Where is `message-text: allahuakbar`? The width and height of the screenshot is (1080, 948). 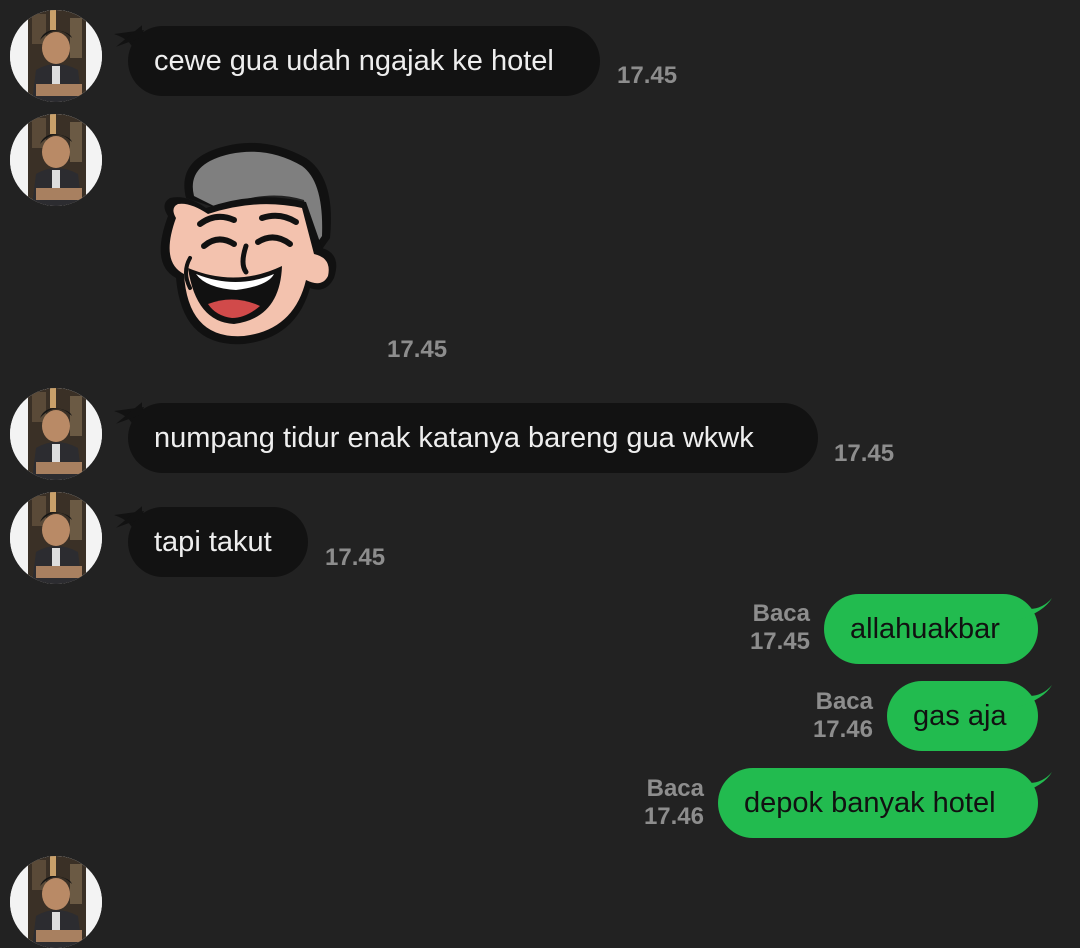 message-text: allahuakbar is located at coordinates (925, 628).